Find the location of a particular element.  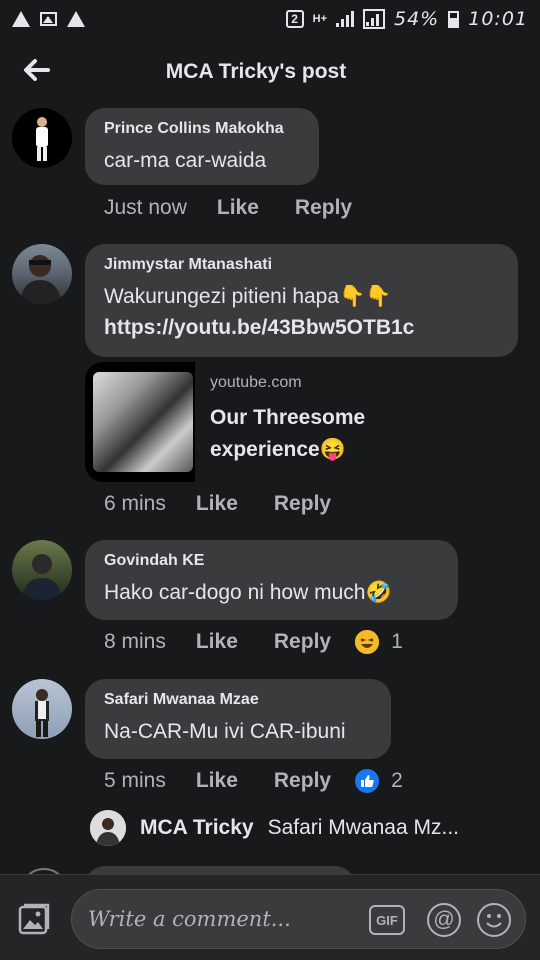

reply-author: MCA Tricky is located at coordinates (197, 828).